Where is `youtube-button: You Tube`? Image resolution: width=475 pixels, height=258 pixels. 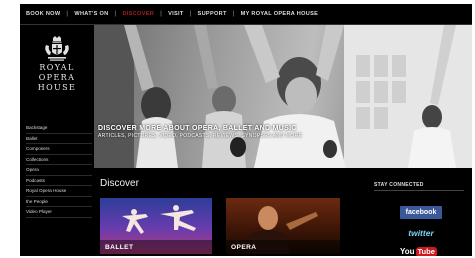
youtube-button: You Tube is located at coordinates (421, 251).